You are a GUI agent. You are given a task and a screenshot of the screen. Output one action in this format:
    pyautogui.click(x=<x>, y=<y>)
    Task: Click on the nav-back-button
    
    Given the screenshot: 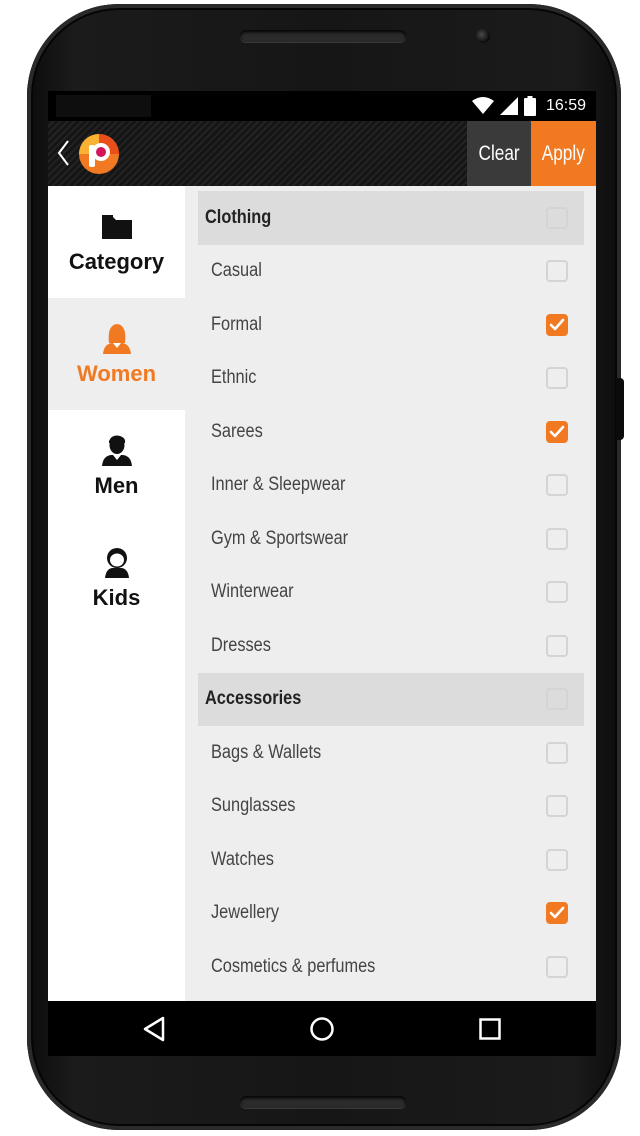 What is the action you would take?
    pyautogui.click(x=154, y=1028)
    